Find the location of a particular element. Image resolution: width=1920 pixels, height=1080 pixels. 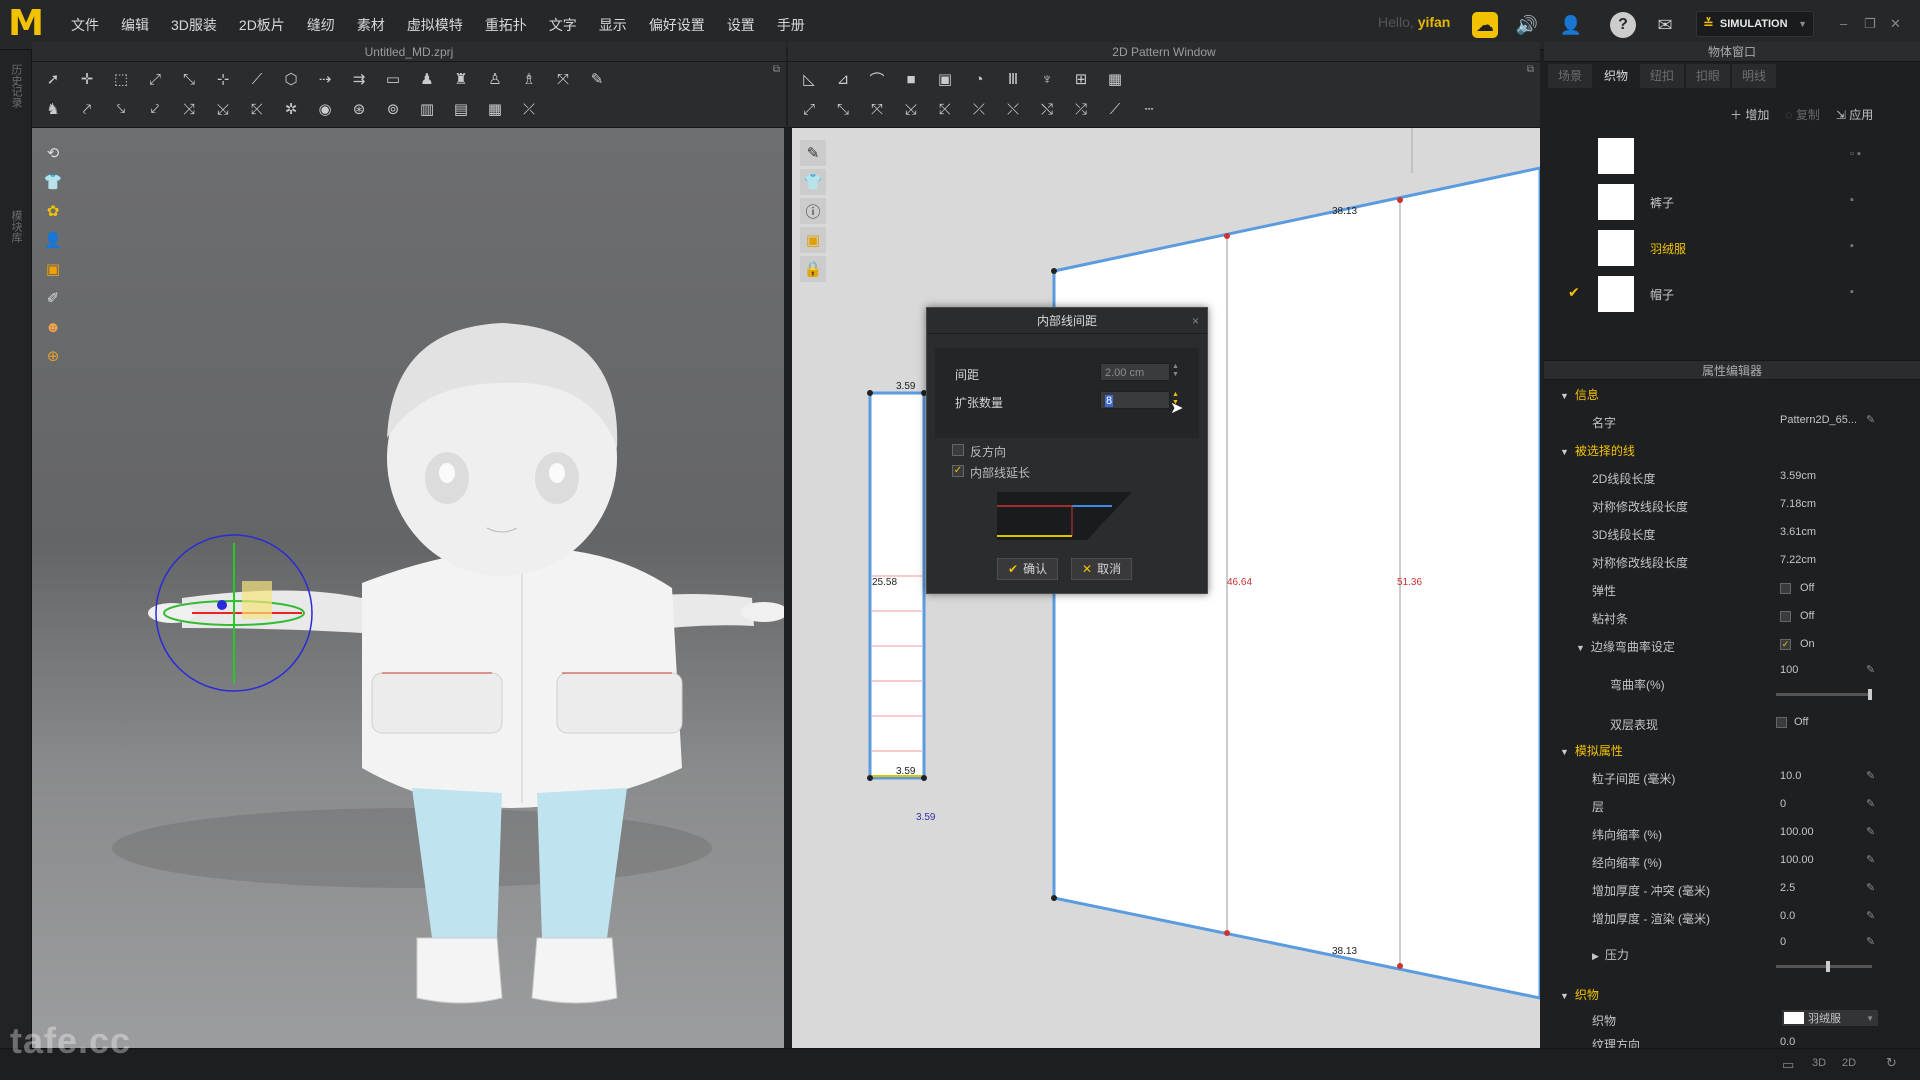

topstitch-seg-icon: ⤭ is located at coordinates (1047, 109).